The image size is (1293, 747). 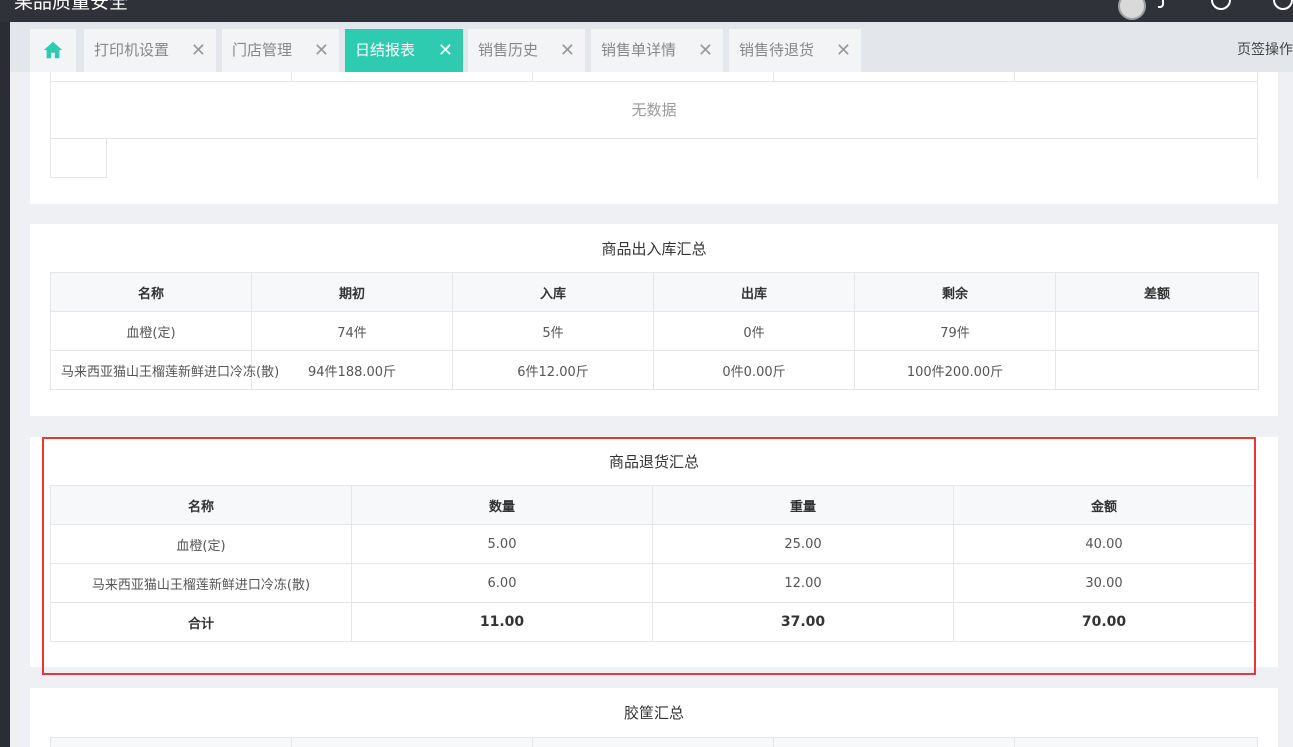 What do you see at coordinates (777, 50) in the screenshot?
I see `tab-label: 销售待退货` at bounding box center [777, 50].